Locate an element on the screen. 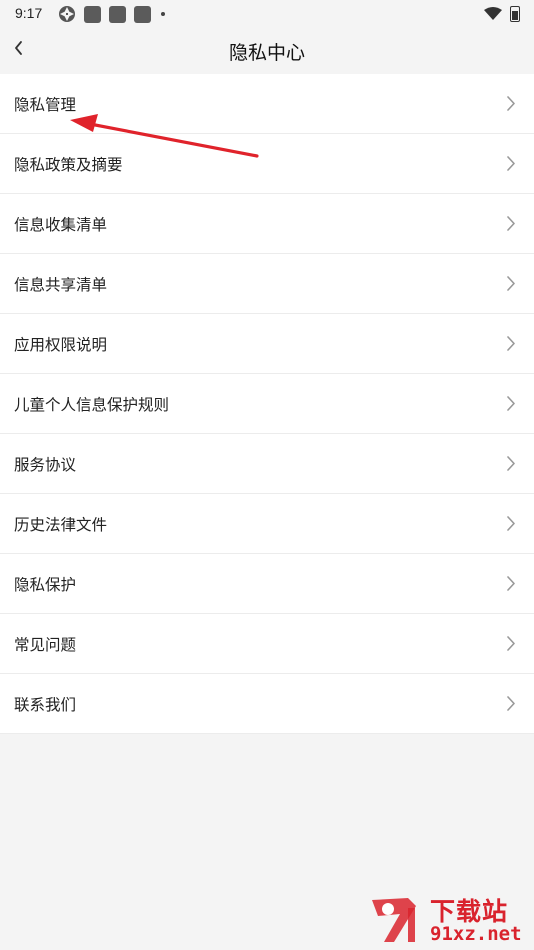  menu-item-label: 儿童个人信息保护规则 is located at coordinates (92, 405).